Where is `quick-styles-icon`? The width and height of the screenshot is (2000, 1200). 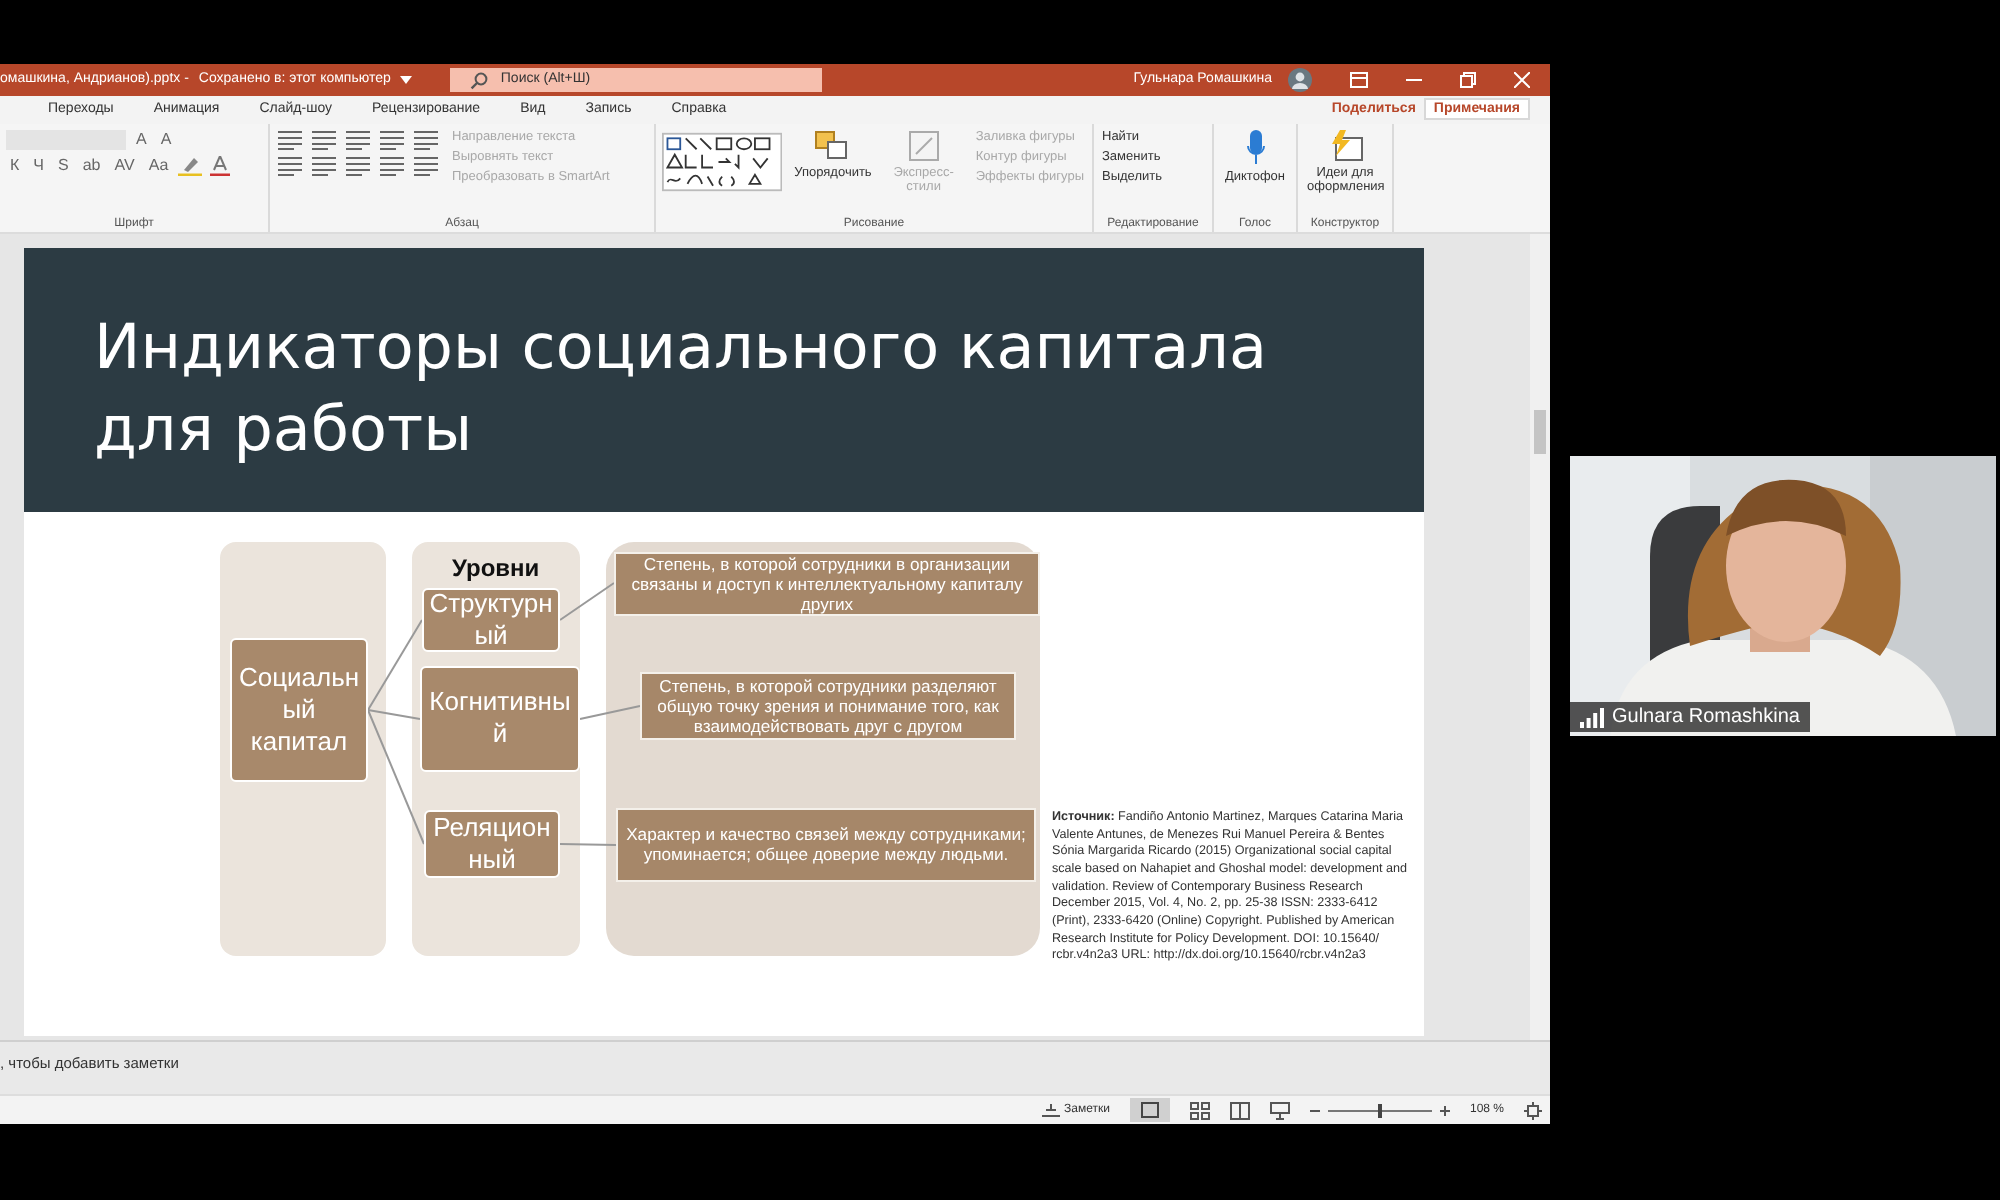 quick-styles-icon is located at coordinates (923, 145).